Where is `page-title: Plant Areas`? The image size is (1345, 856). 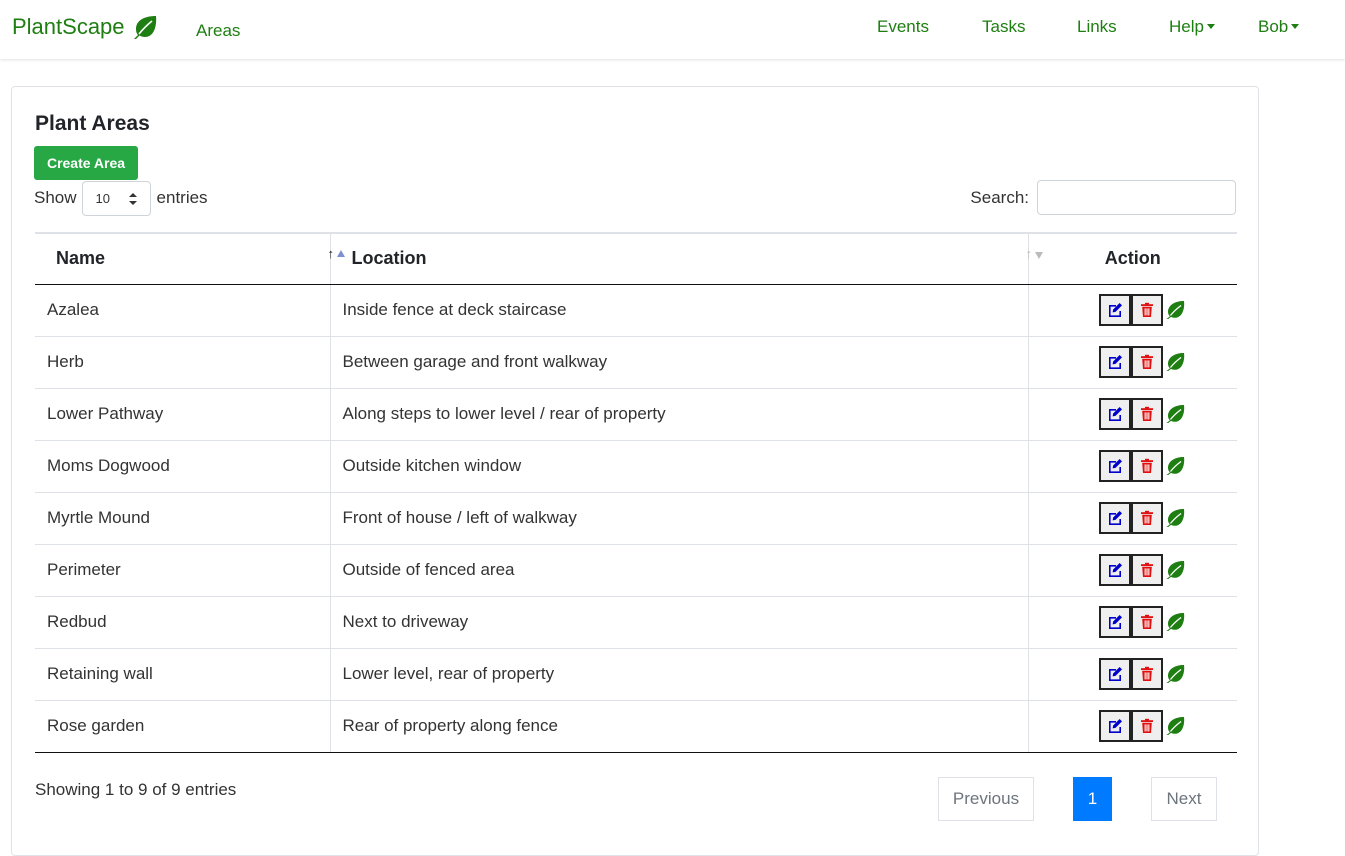 page-title: Plant Areas is located at coordinates (92, 123).